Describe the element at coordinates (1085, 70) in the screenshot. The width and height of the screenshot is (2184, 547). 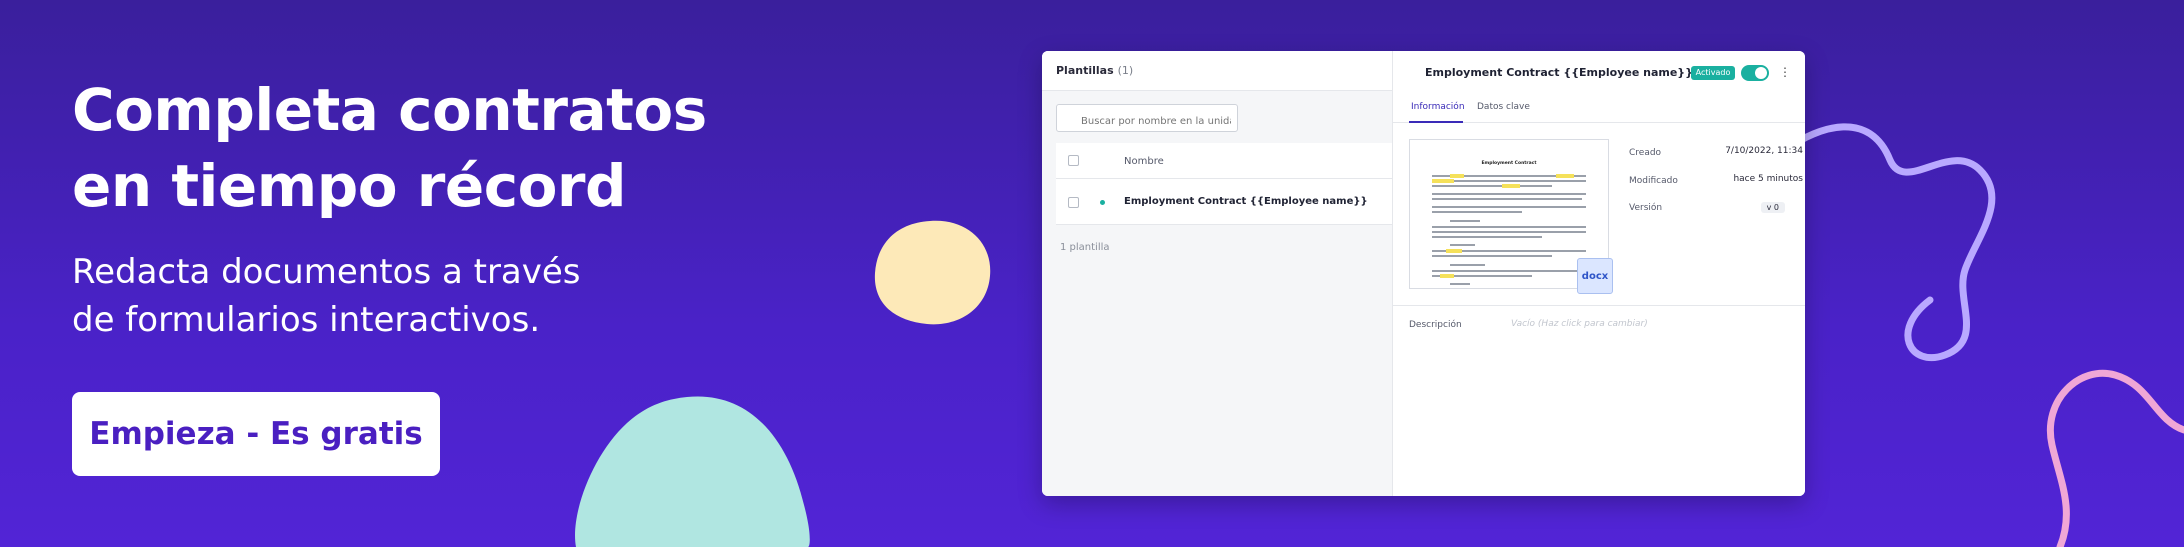
I see `templates-title: Plantillas` at that location.